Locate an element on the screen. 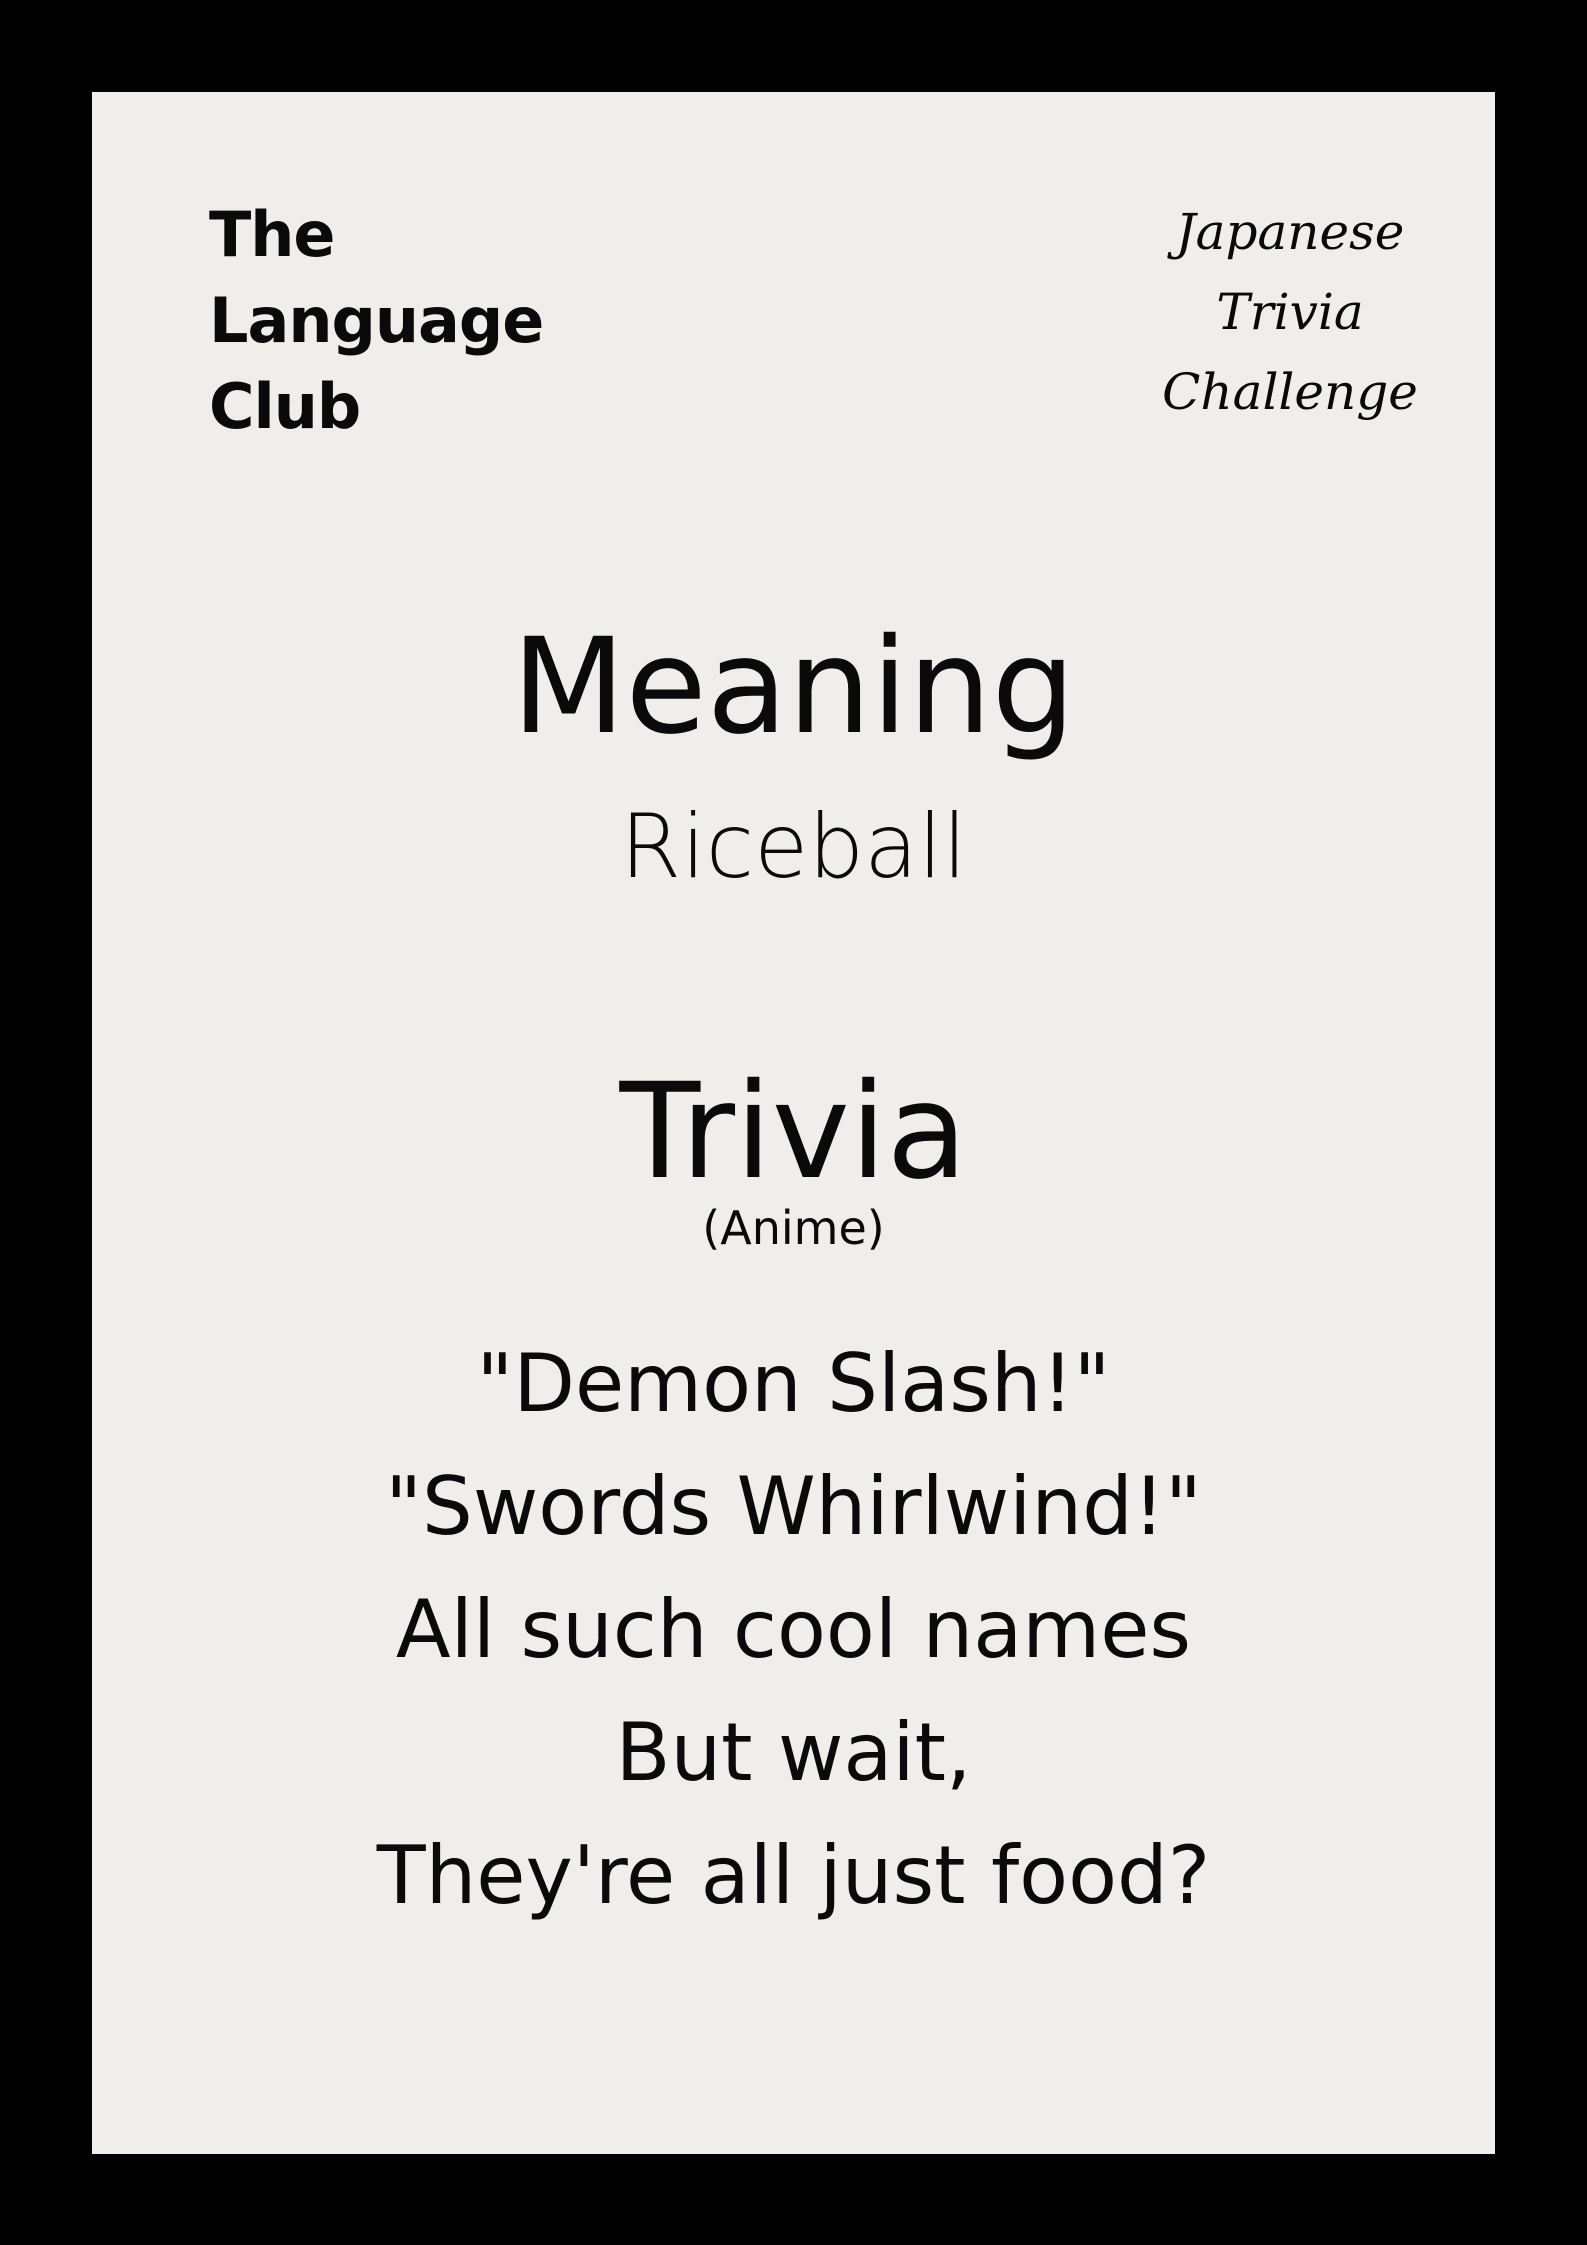 This screenshot has width=1587, height=2245. trivia-line: "Swords Whirlwind!" is located at coordinates (793, 1506).